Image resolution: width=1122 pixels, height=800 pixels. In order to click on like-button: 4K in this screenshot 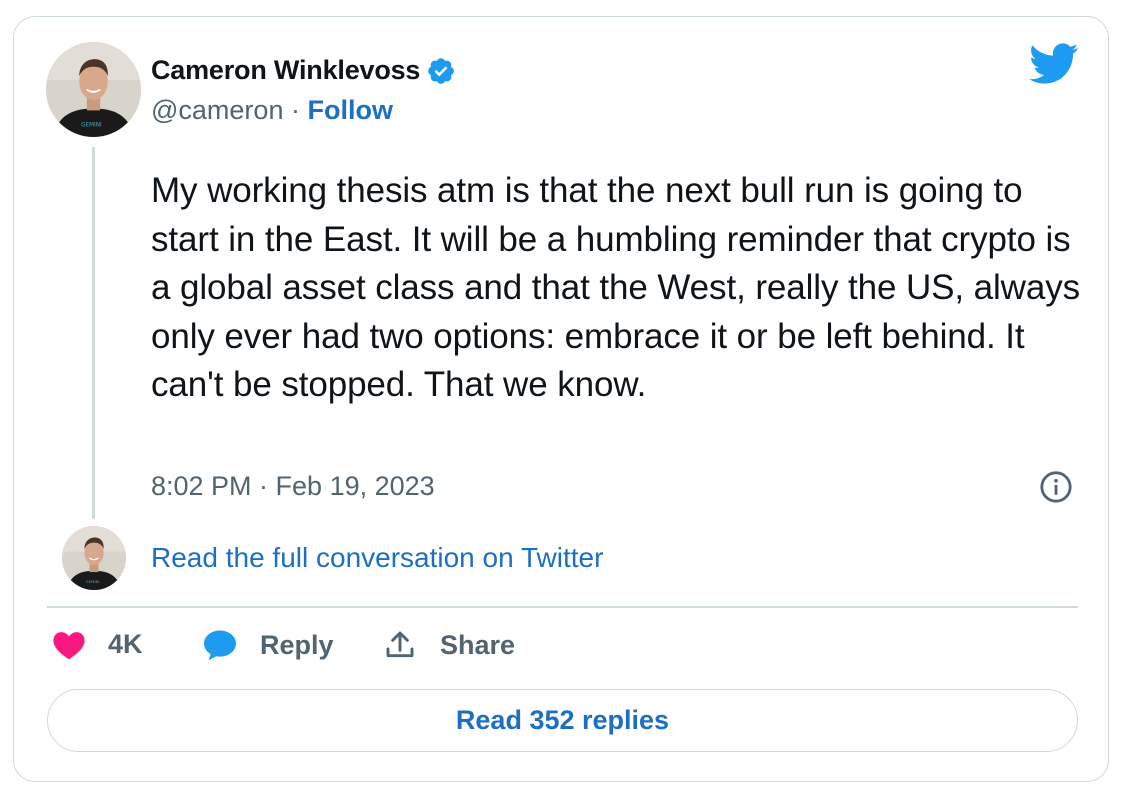, I will do `click(97, 644)`.